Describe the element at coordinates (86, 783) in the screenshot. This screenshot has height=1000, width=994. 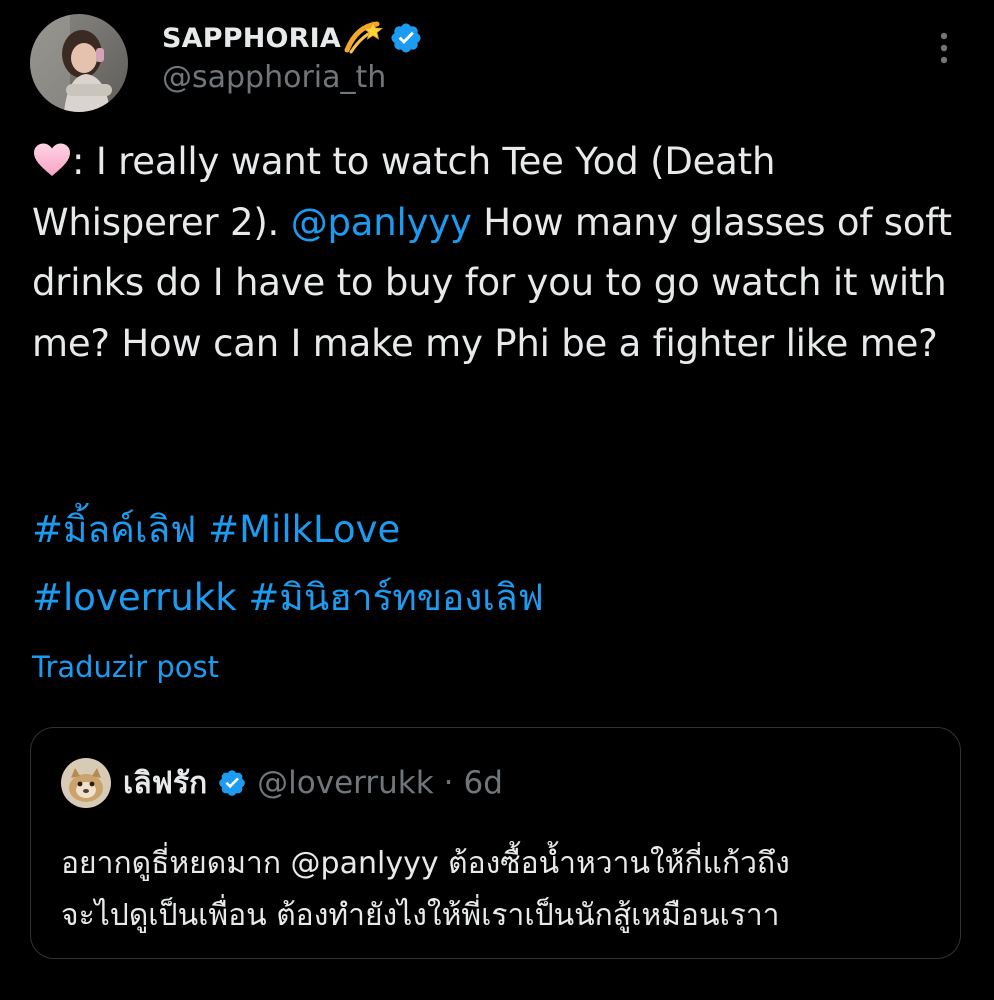
I see `quoted-author-avatar` at that location.